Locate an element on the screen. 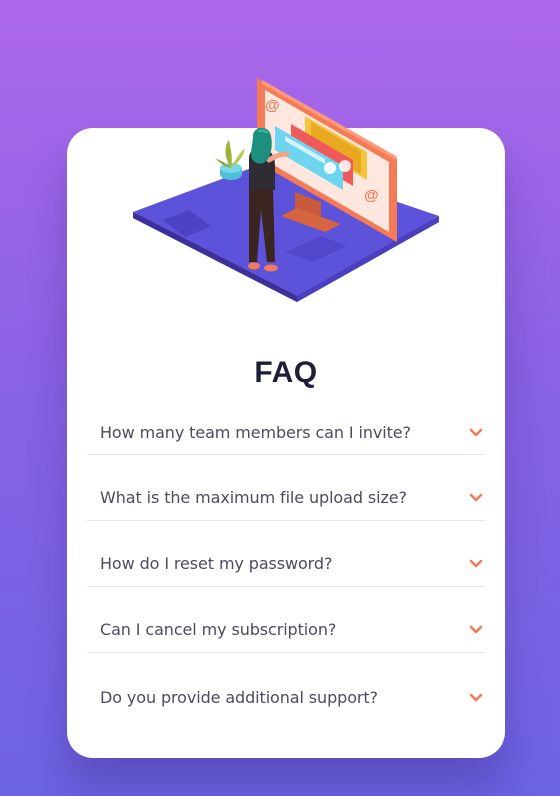 This screenshot has width=560, height=796. faq-question: Can I cancel my subscription? is located at coordinates (218, 629).